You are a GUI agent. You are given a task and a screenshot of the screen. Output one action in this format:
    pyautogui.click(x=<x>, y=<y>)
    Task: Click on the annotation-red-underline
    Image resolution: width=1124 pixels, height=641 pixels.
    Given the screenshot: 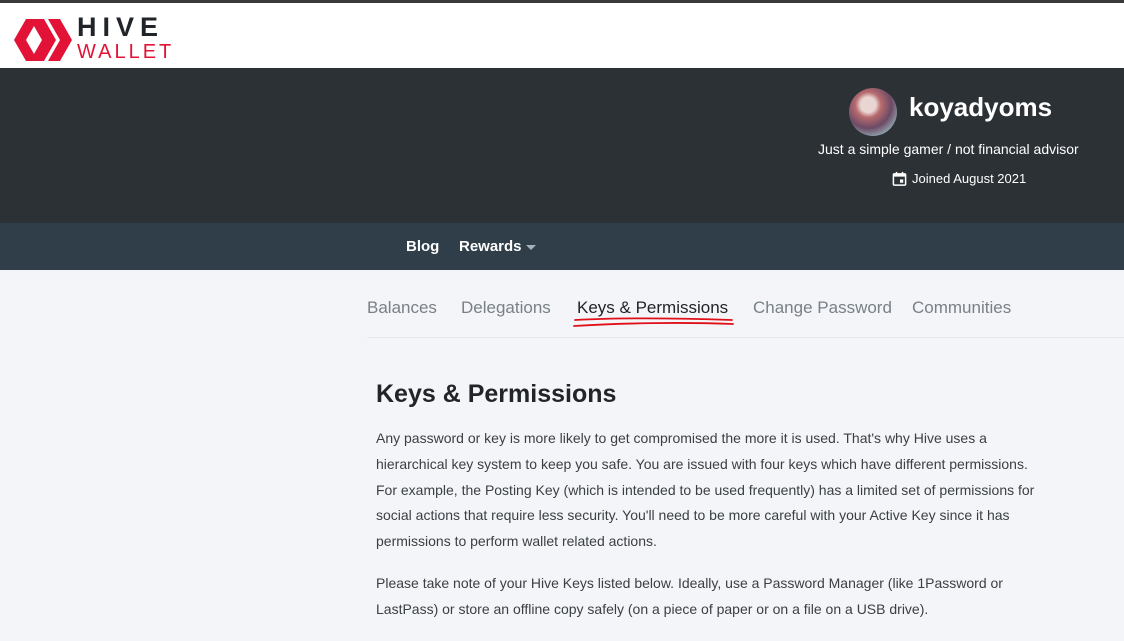 What is the action you would take?
    pyautogui.click(x=653, y=322)
    